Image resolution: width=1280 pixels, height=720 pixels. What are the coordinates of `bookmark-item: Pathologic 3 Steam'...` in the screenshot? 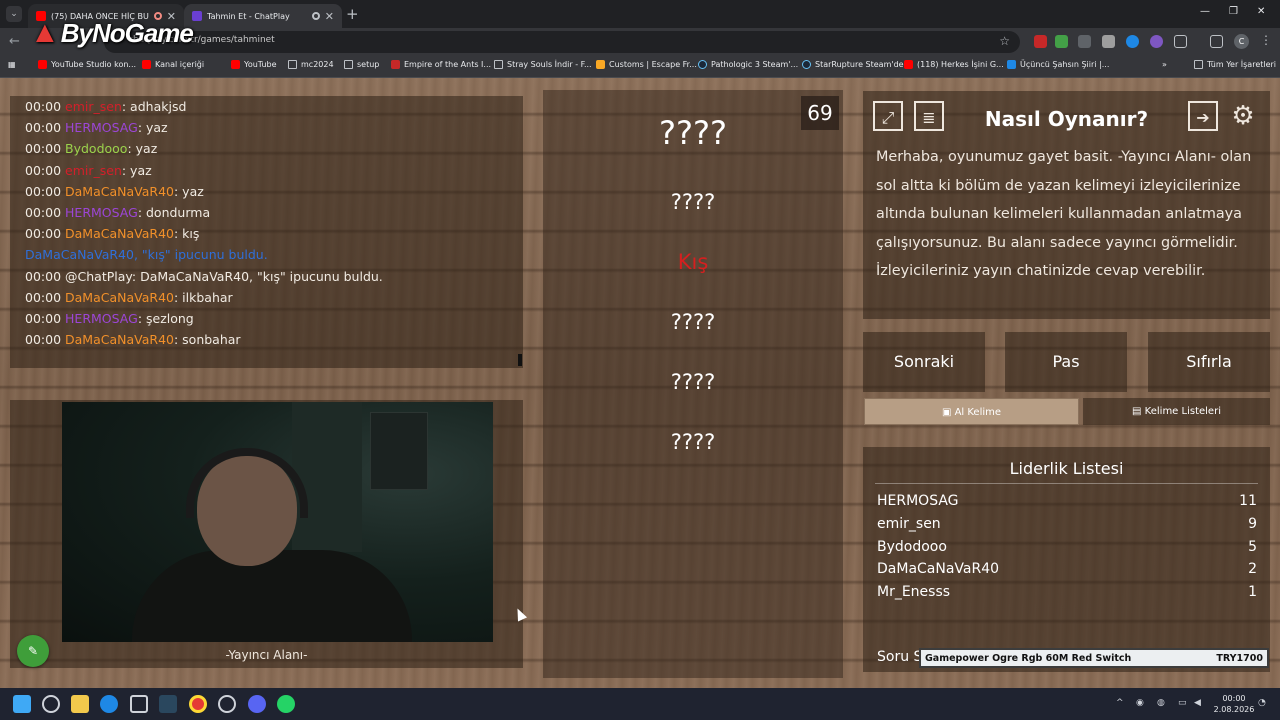 It's located at (748, 64).